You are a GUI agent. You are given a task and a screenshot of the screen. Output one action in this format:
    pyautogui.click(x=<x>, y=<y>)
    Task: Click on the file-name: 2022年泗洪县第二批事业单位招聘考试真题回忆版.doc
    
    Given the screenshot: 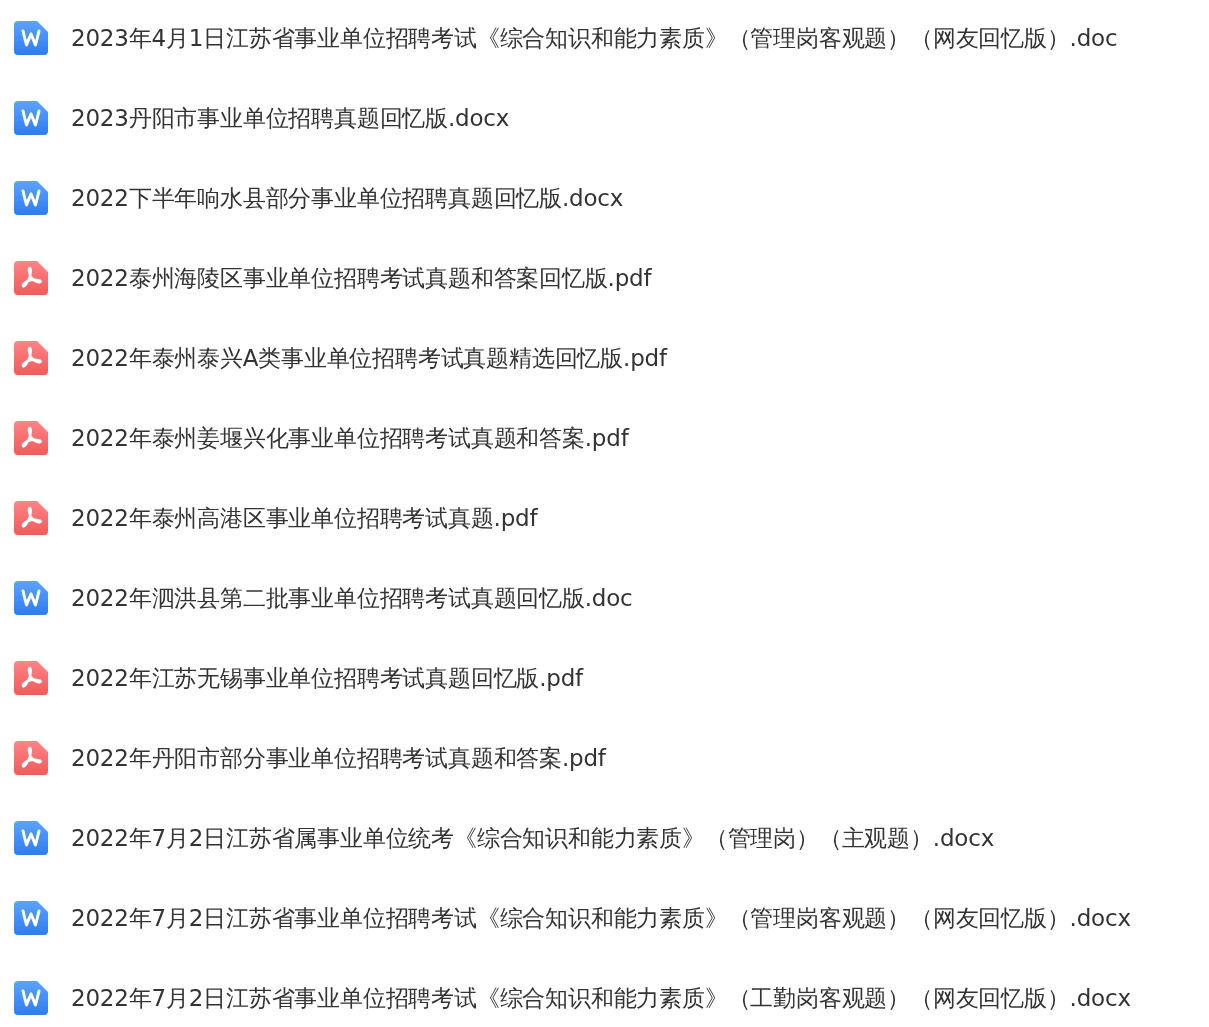 What is the action you would take?
    pyautogui.click(x=352, y=598)
    